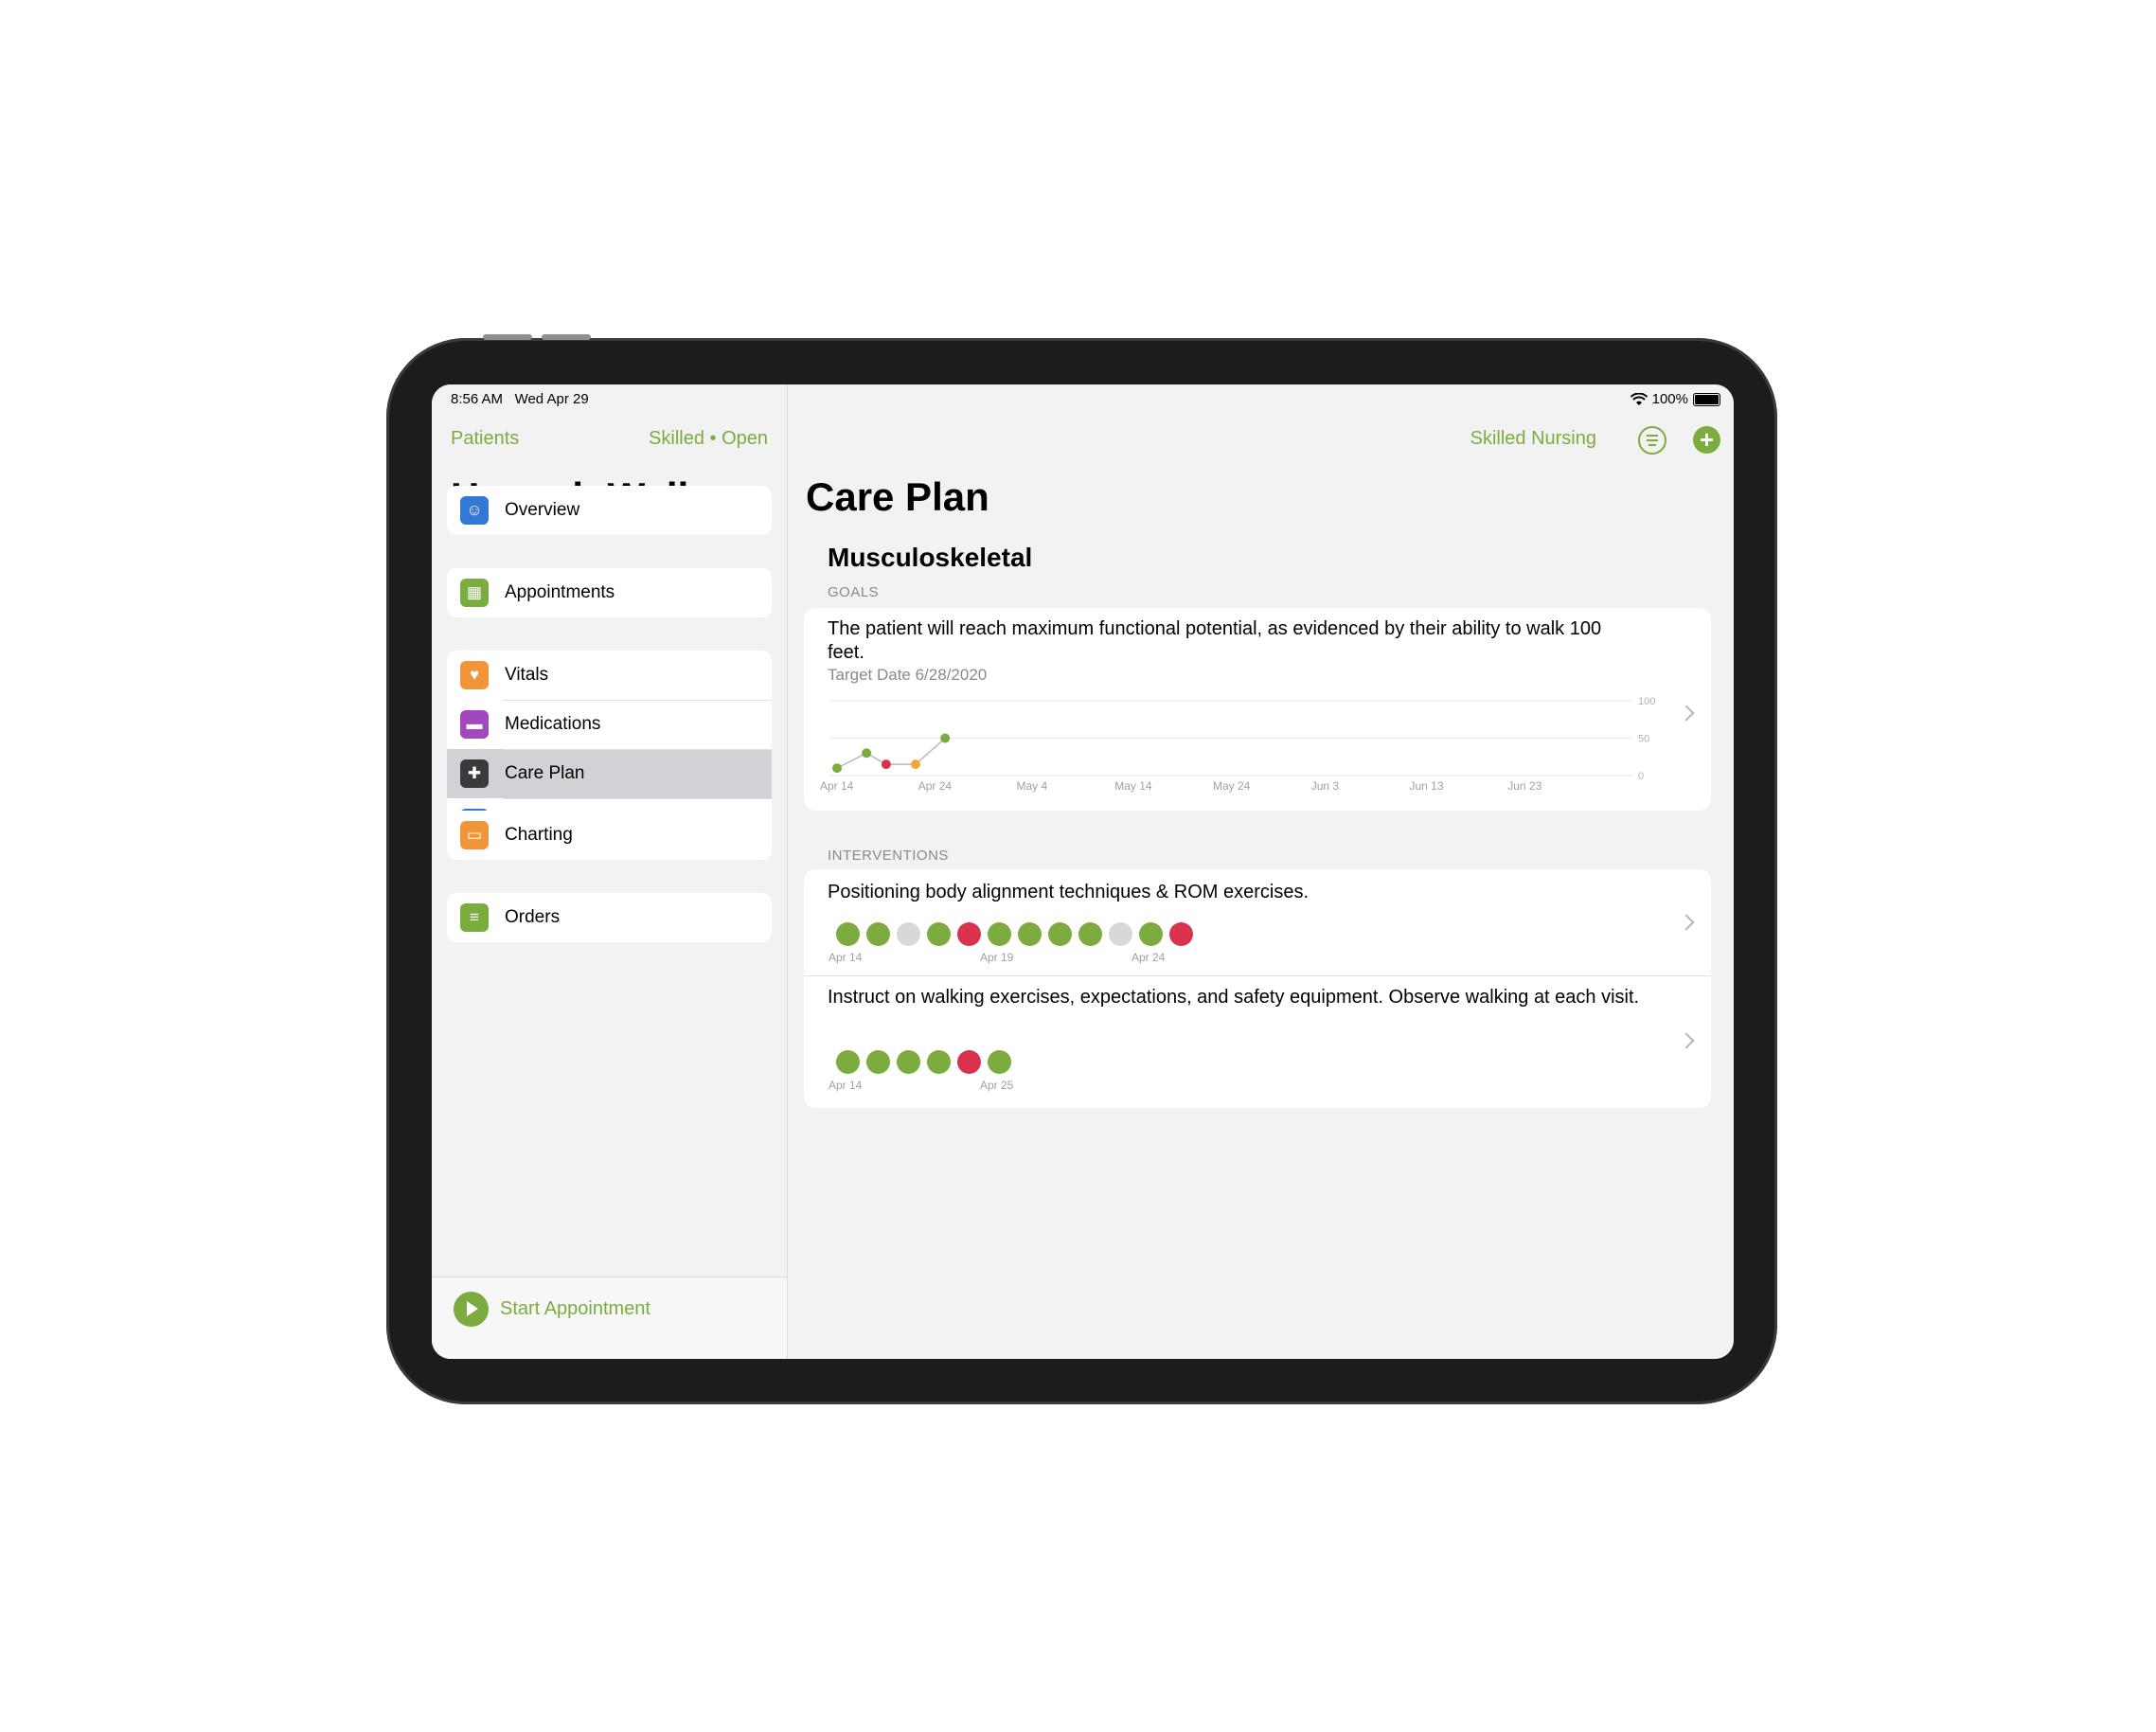 This screenshot has height=1732, width=2156. What do you see at coordinates (1641, 776) in the screenshot?
I see `y-tick-label: 0` at bounding box center [1641, 776].